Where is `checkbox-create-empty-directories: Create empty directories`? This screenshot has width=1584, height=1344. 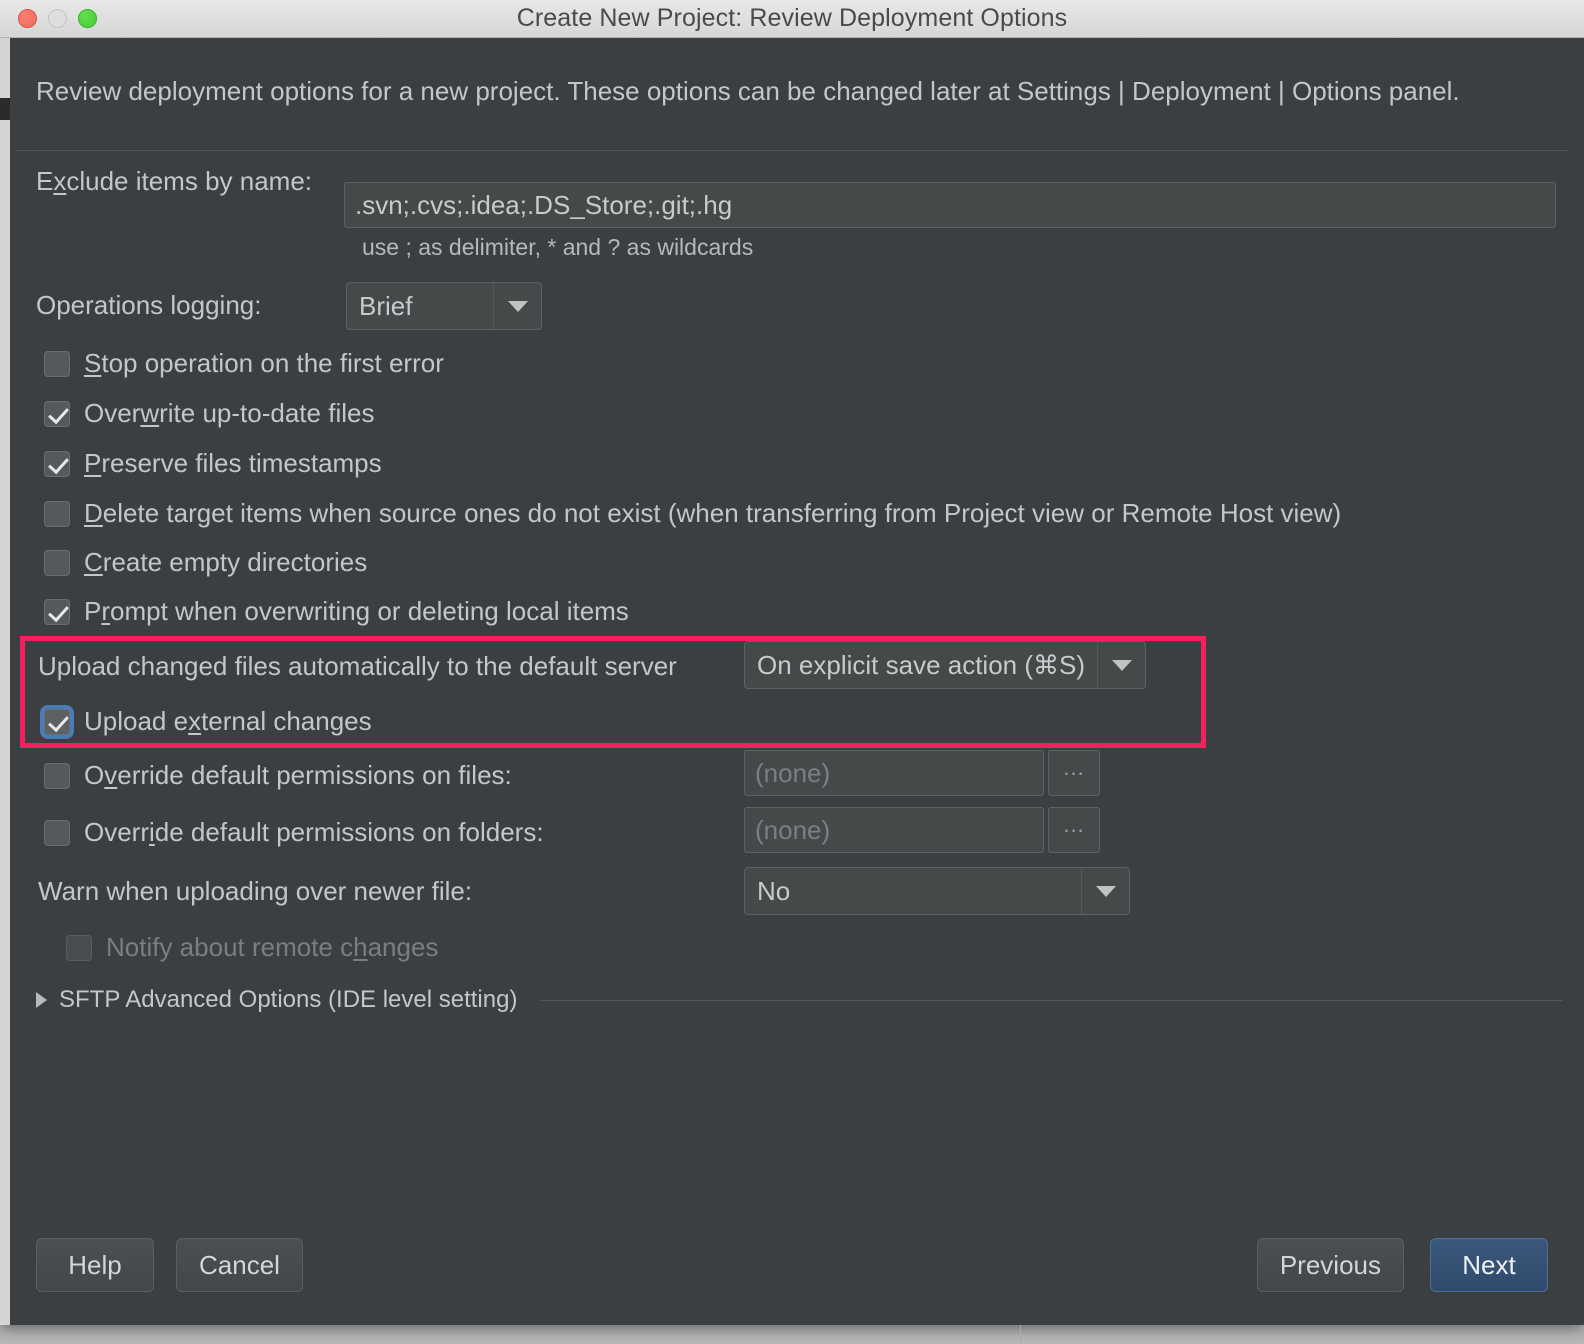 checkbox-create-empty-directories: Create empty directories is located at coordinates (205, 562).